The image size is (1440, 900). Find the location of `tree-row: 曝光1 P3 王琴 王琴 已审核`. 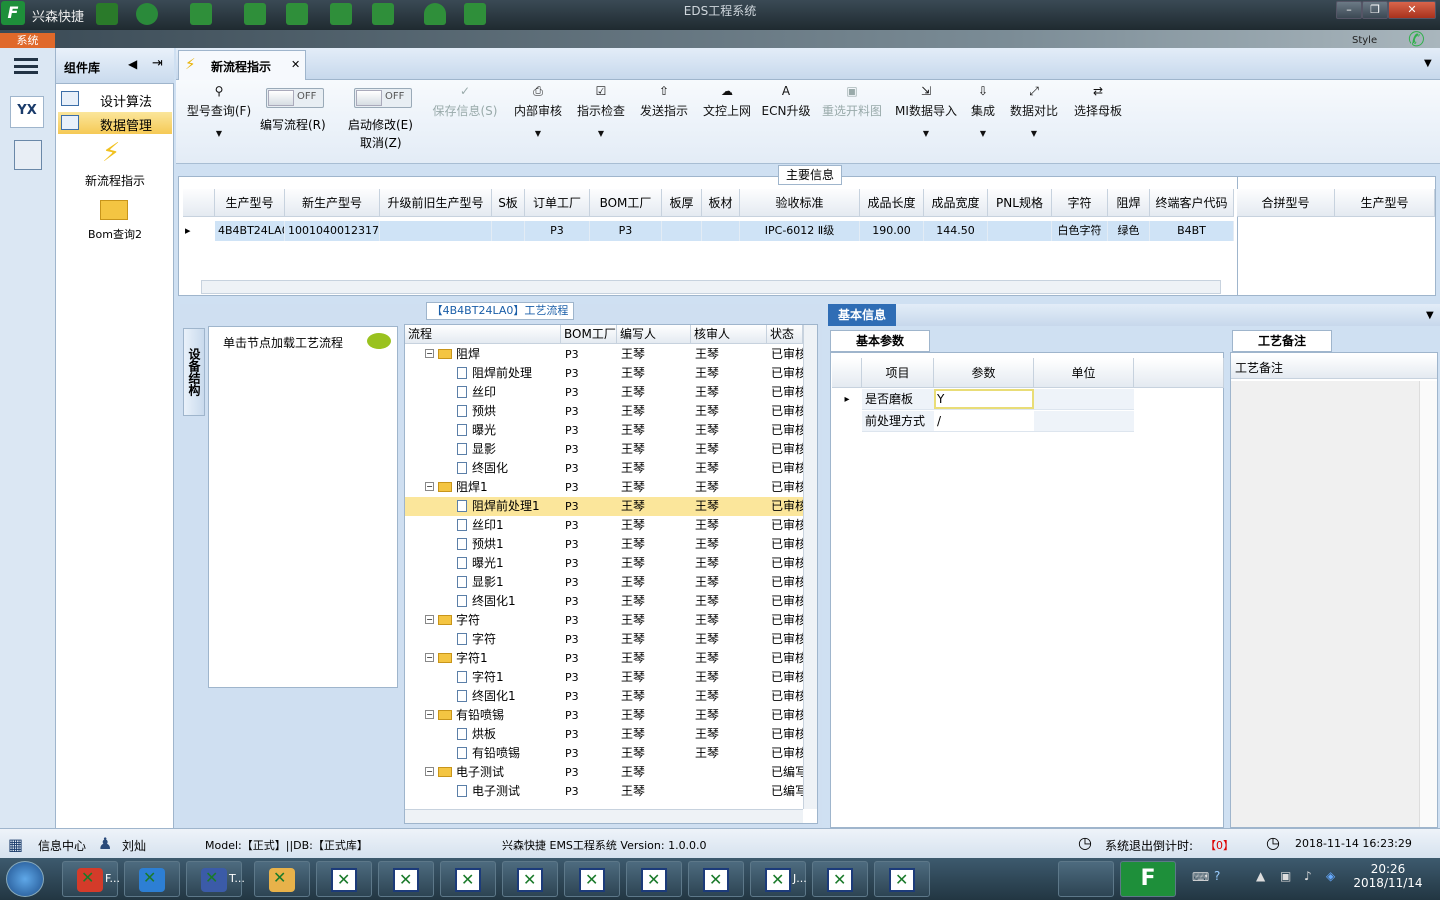

tree-row: 曝光1 P3 王琴 王琴 已审核 is located at coordinates (605, 563).